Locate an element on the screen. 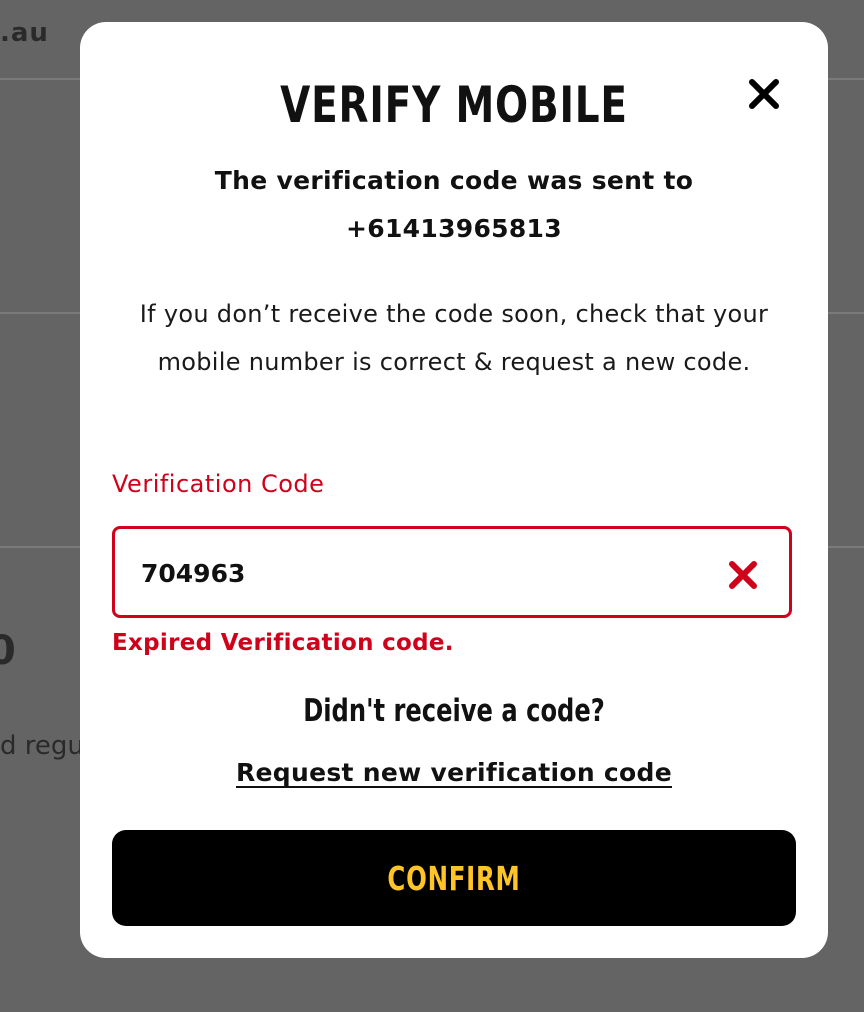 This screenshot has height=1012, width=864. background-domain-text: .au is located at coordinates (24, 33).